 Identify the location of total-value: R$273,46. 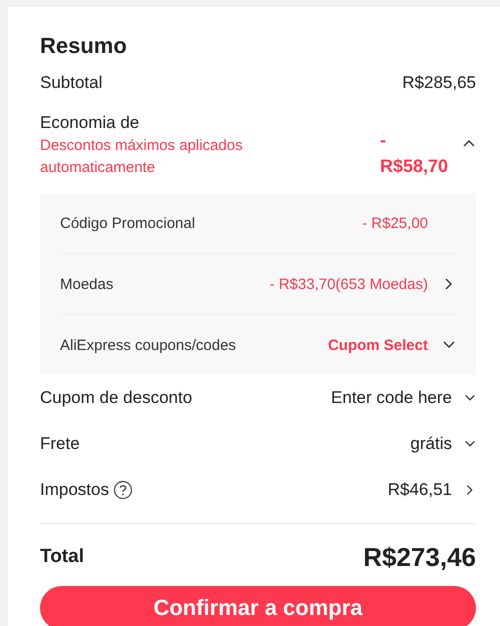
(419, 557).